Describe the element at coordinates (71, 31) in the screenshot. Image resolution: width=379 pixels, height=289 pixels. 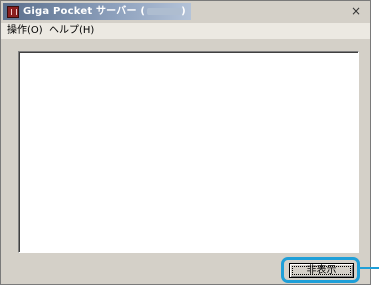
I see `menu-help: ヘルプ(H)` at that location.